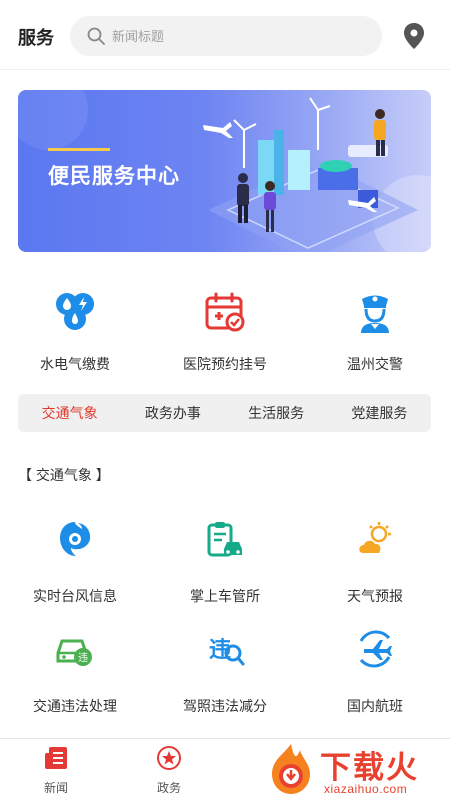 Image resolution: width=450 pixels, height=800 pixels. I want to click on utilities-icon, so click(75, 311).